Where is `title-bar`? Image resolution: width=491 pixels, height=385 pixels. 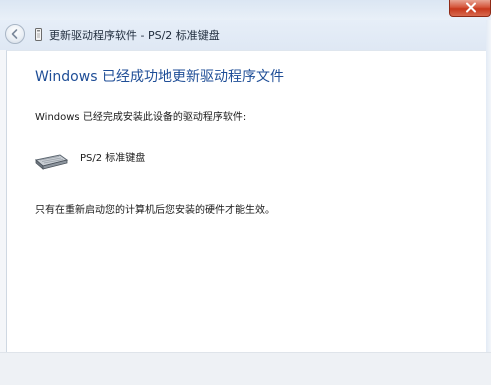 title-bar is located at coordinates (245, 10).